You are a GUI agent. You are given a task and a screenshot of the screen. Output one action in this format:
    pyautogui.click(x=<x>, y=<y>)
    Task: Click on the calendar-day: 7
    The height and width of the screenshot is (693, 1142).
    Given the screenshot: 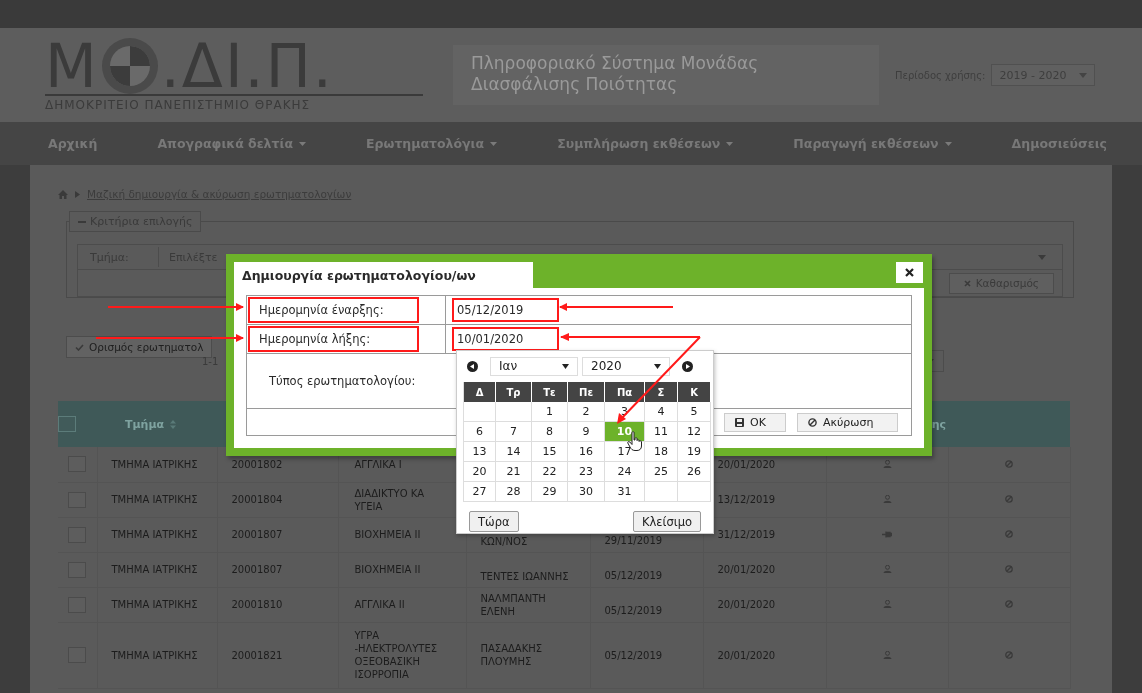 What is the action you would take?
    pyautogui.click(x=514, y=432)
    